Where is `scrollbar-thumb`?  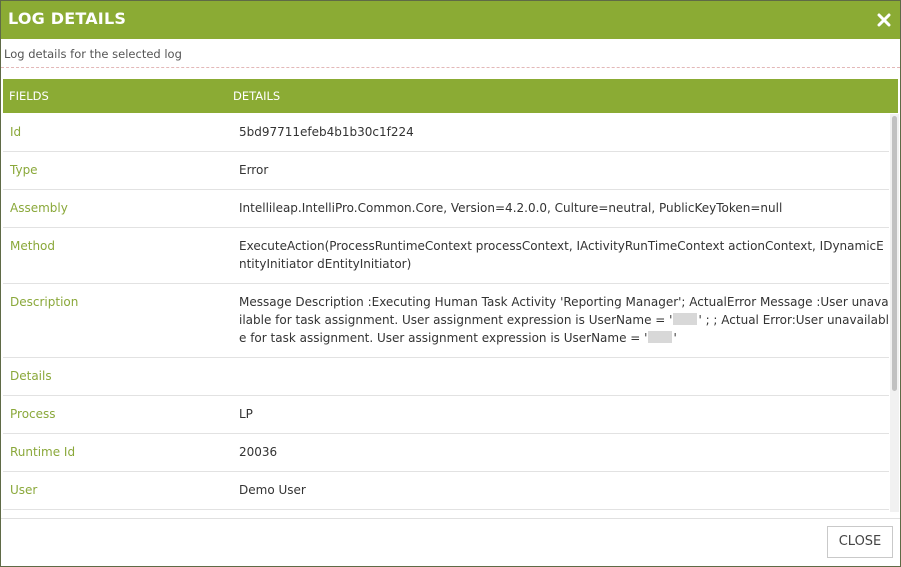 scrollbar-thumb is located at coordinates (894, 253).